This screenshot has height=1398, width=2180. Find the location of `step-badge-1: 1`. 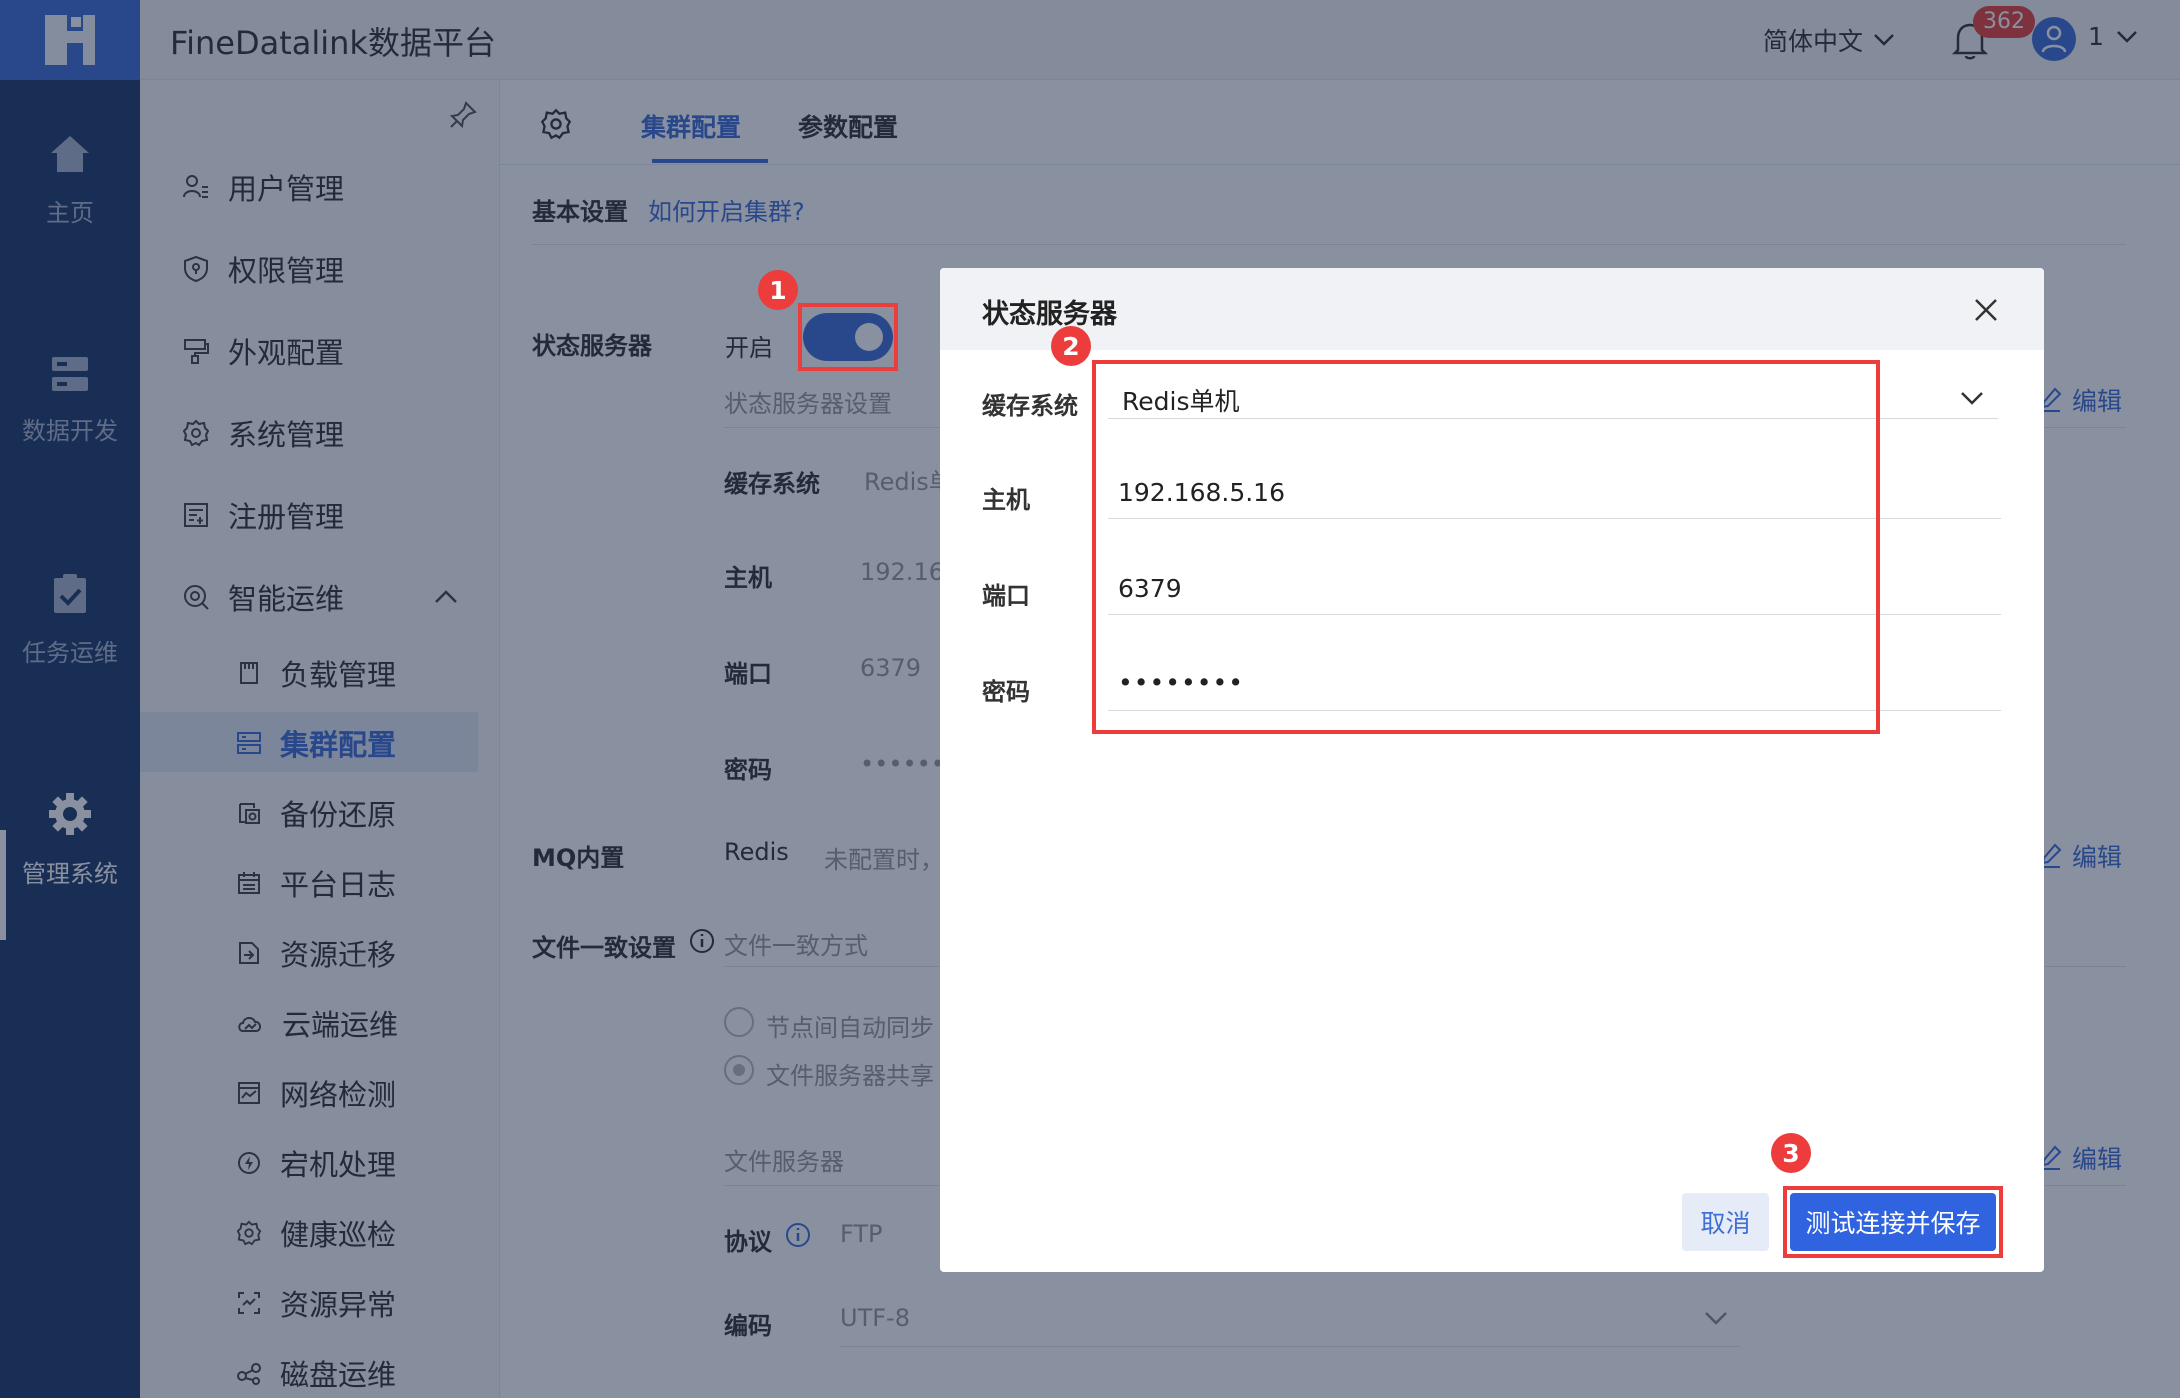

step-badge-1: 1 is located at coordinates (778, 290).